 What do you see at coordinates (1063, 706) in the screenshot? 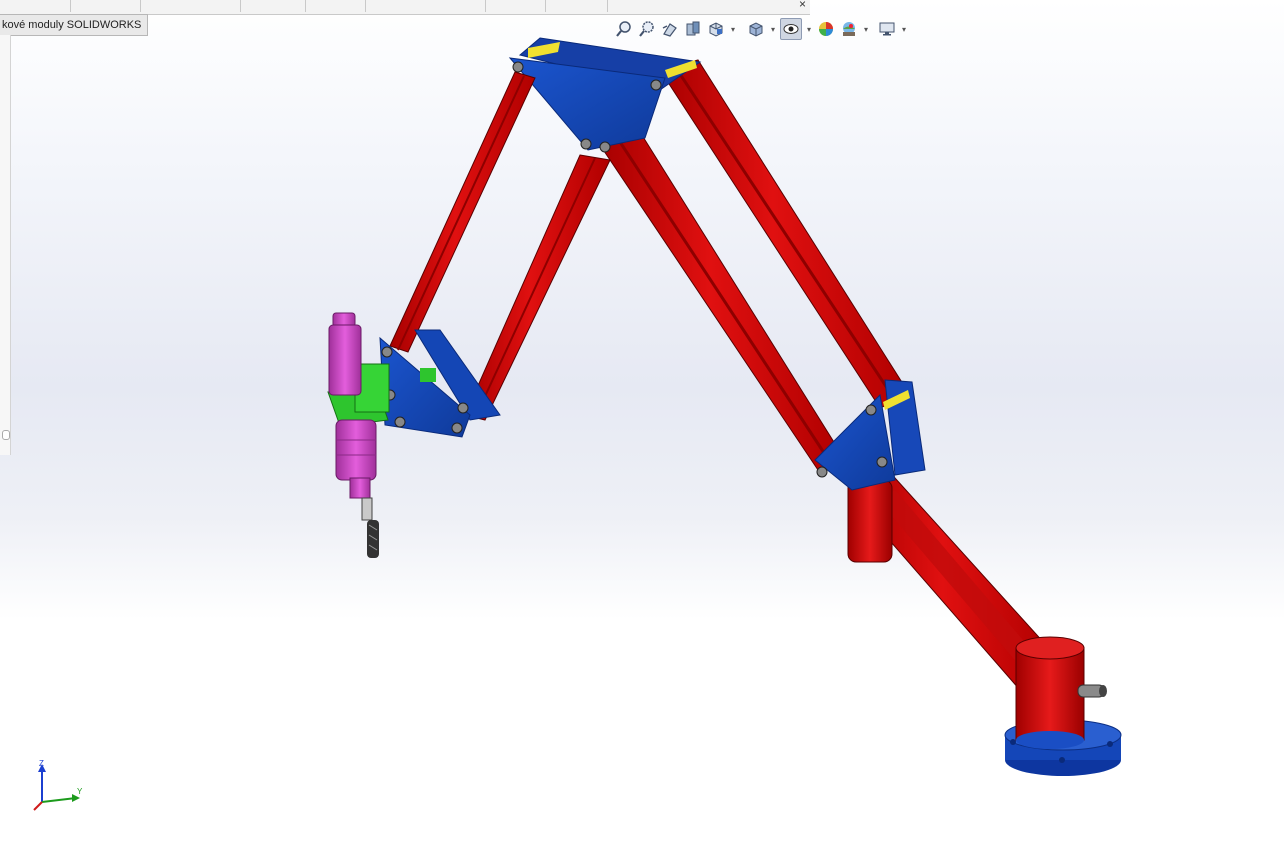
I see `base-assembly` at bounding box center [1063, 706].